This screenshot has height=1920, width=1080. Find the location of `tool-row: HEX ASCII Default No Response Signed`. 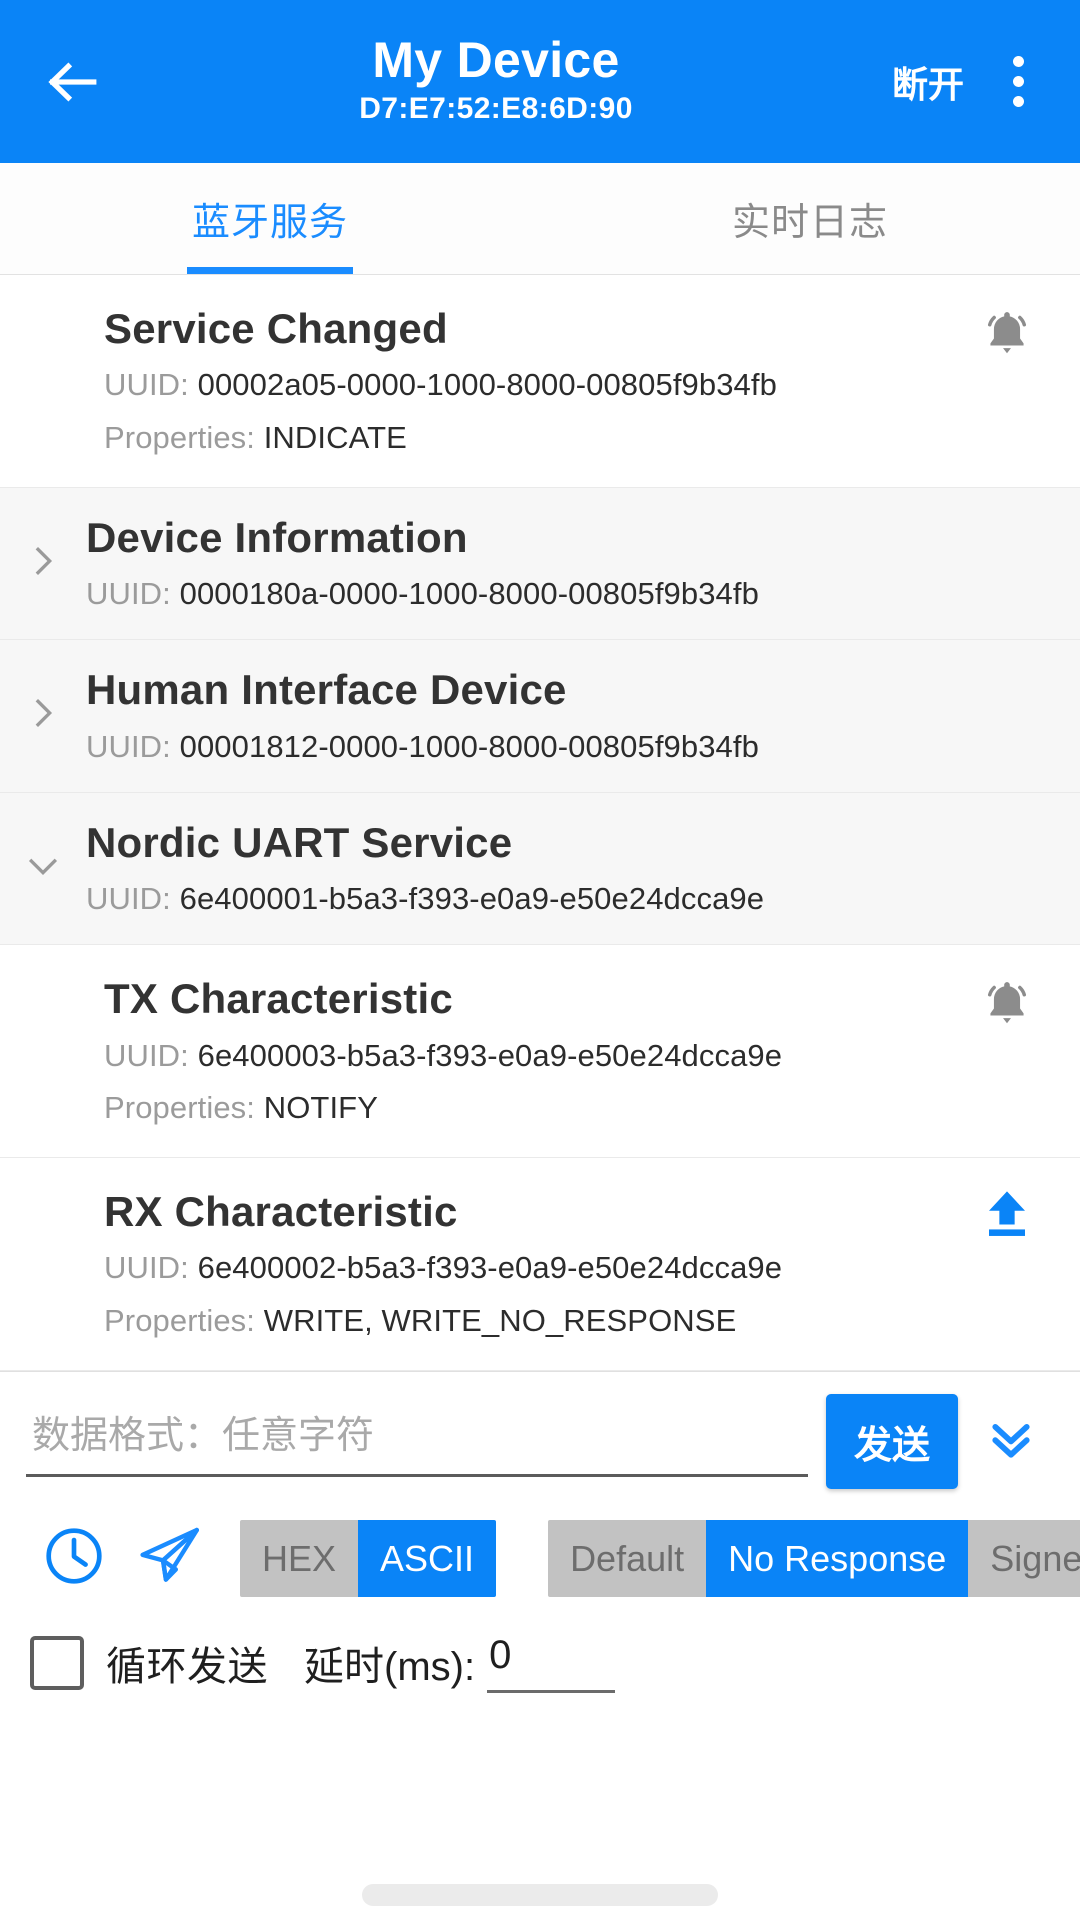

tool-row: HEX ASCII Default No Response Signed is located at coordinates (553, 1548).